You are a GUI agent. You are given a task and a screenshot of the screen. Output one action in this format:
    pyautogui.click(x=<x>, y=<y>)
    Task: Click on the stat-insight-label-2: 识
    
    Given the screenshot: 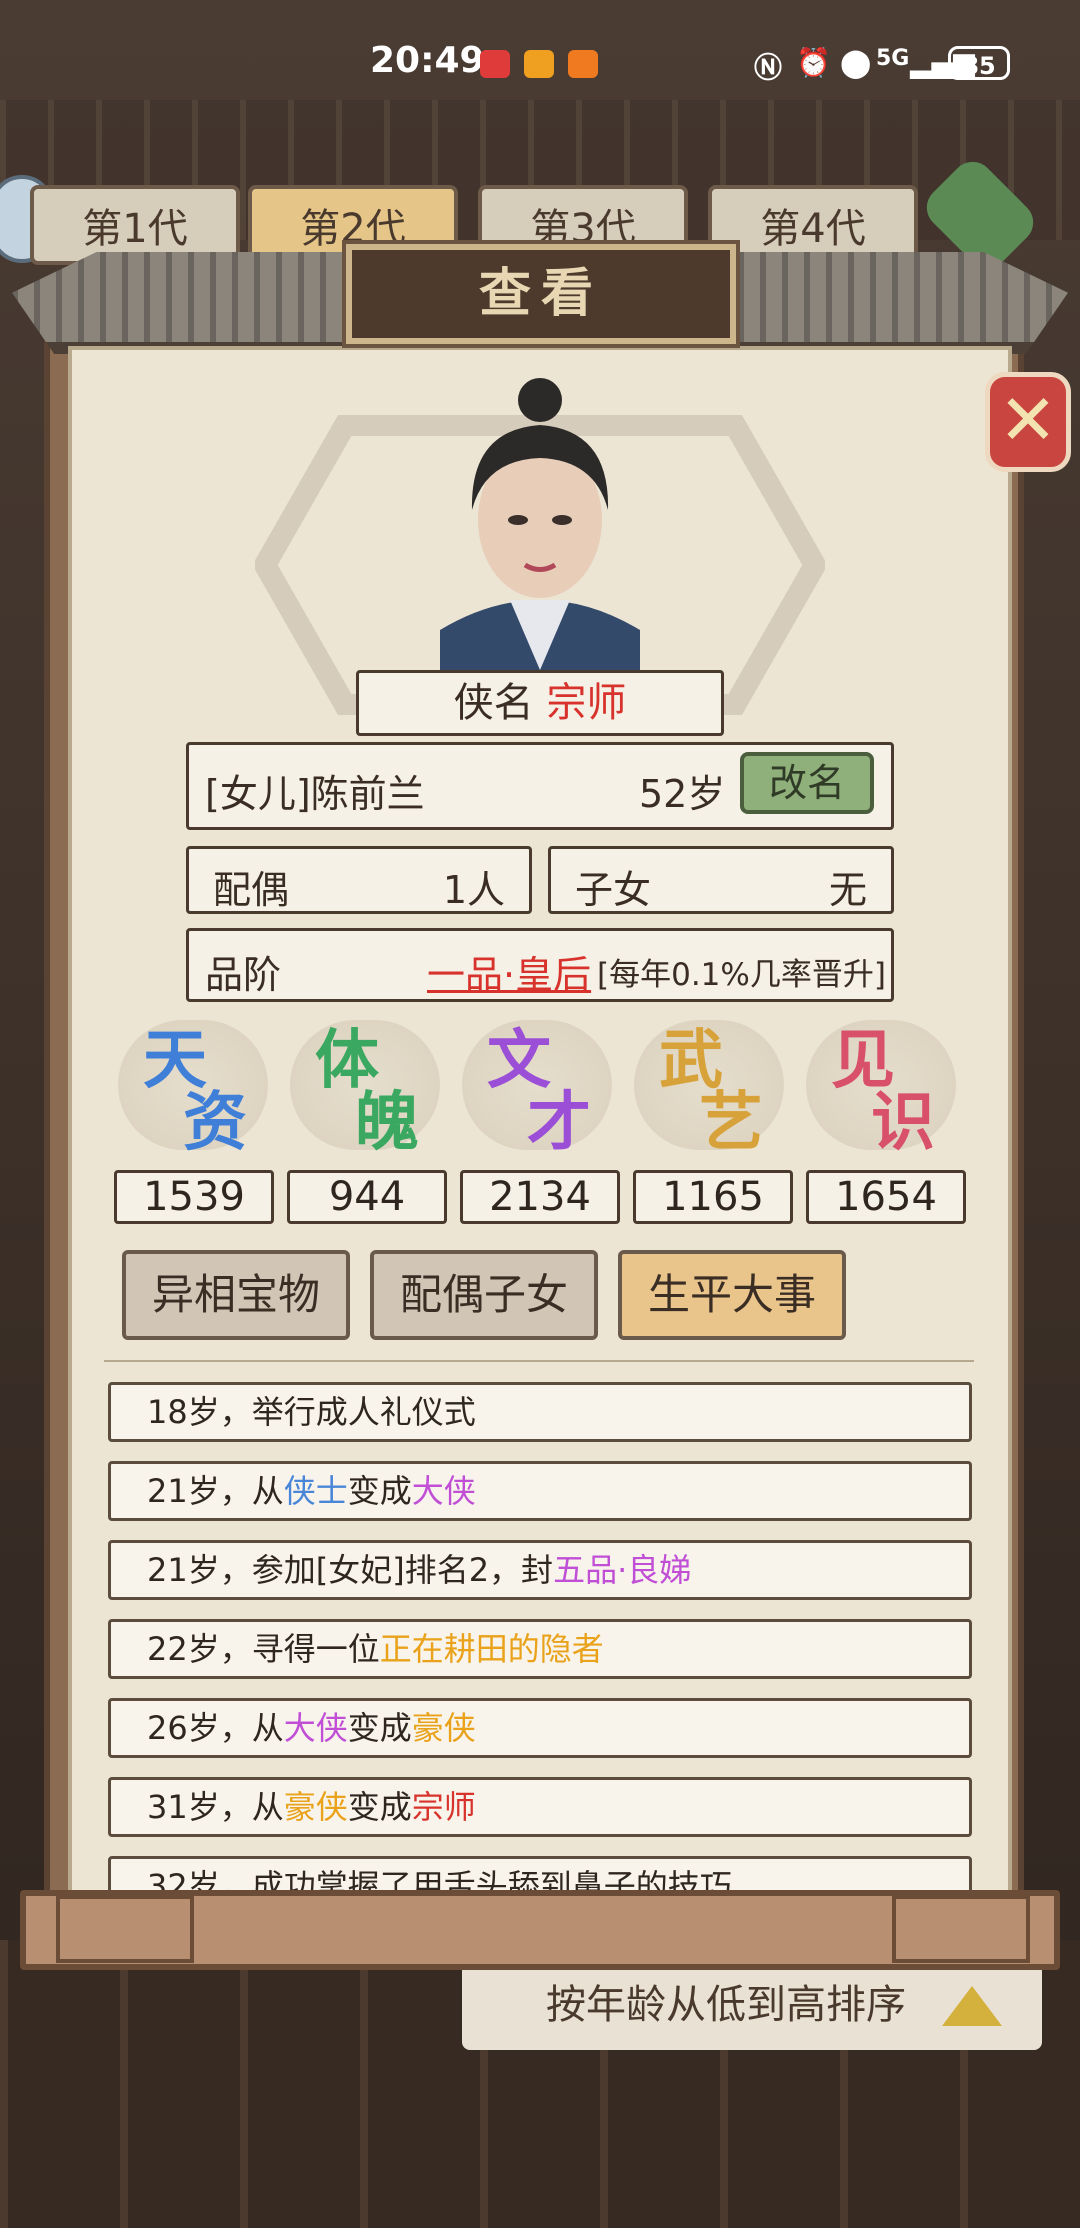 What is the action you would take?
    pyautogui.click(x=903, y=1123)
    